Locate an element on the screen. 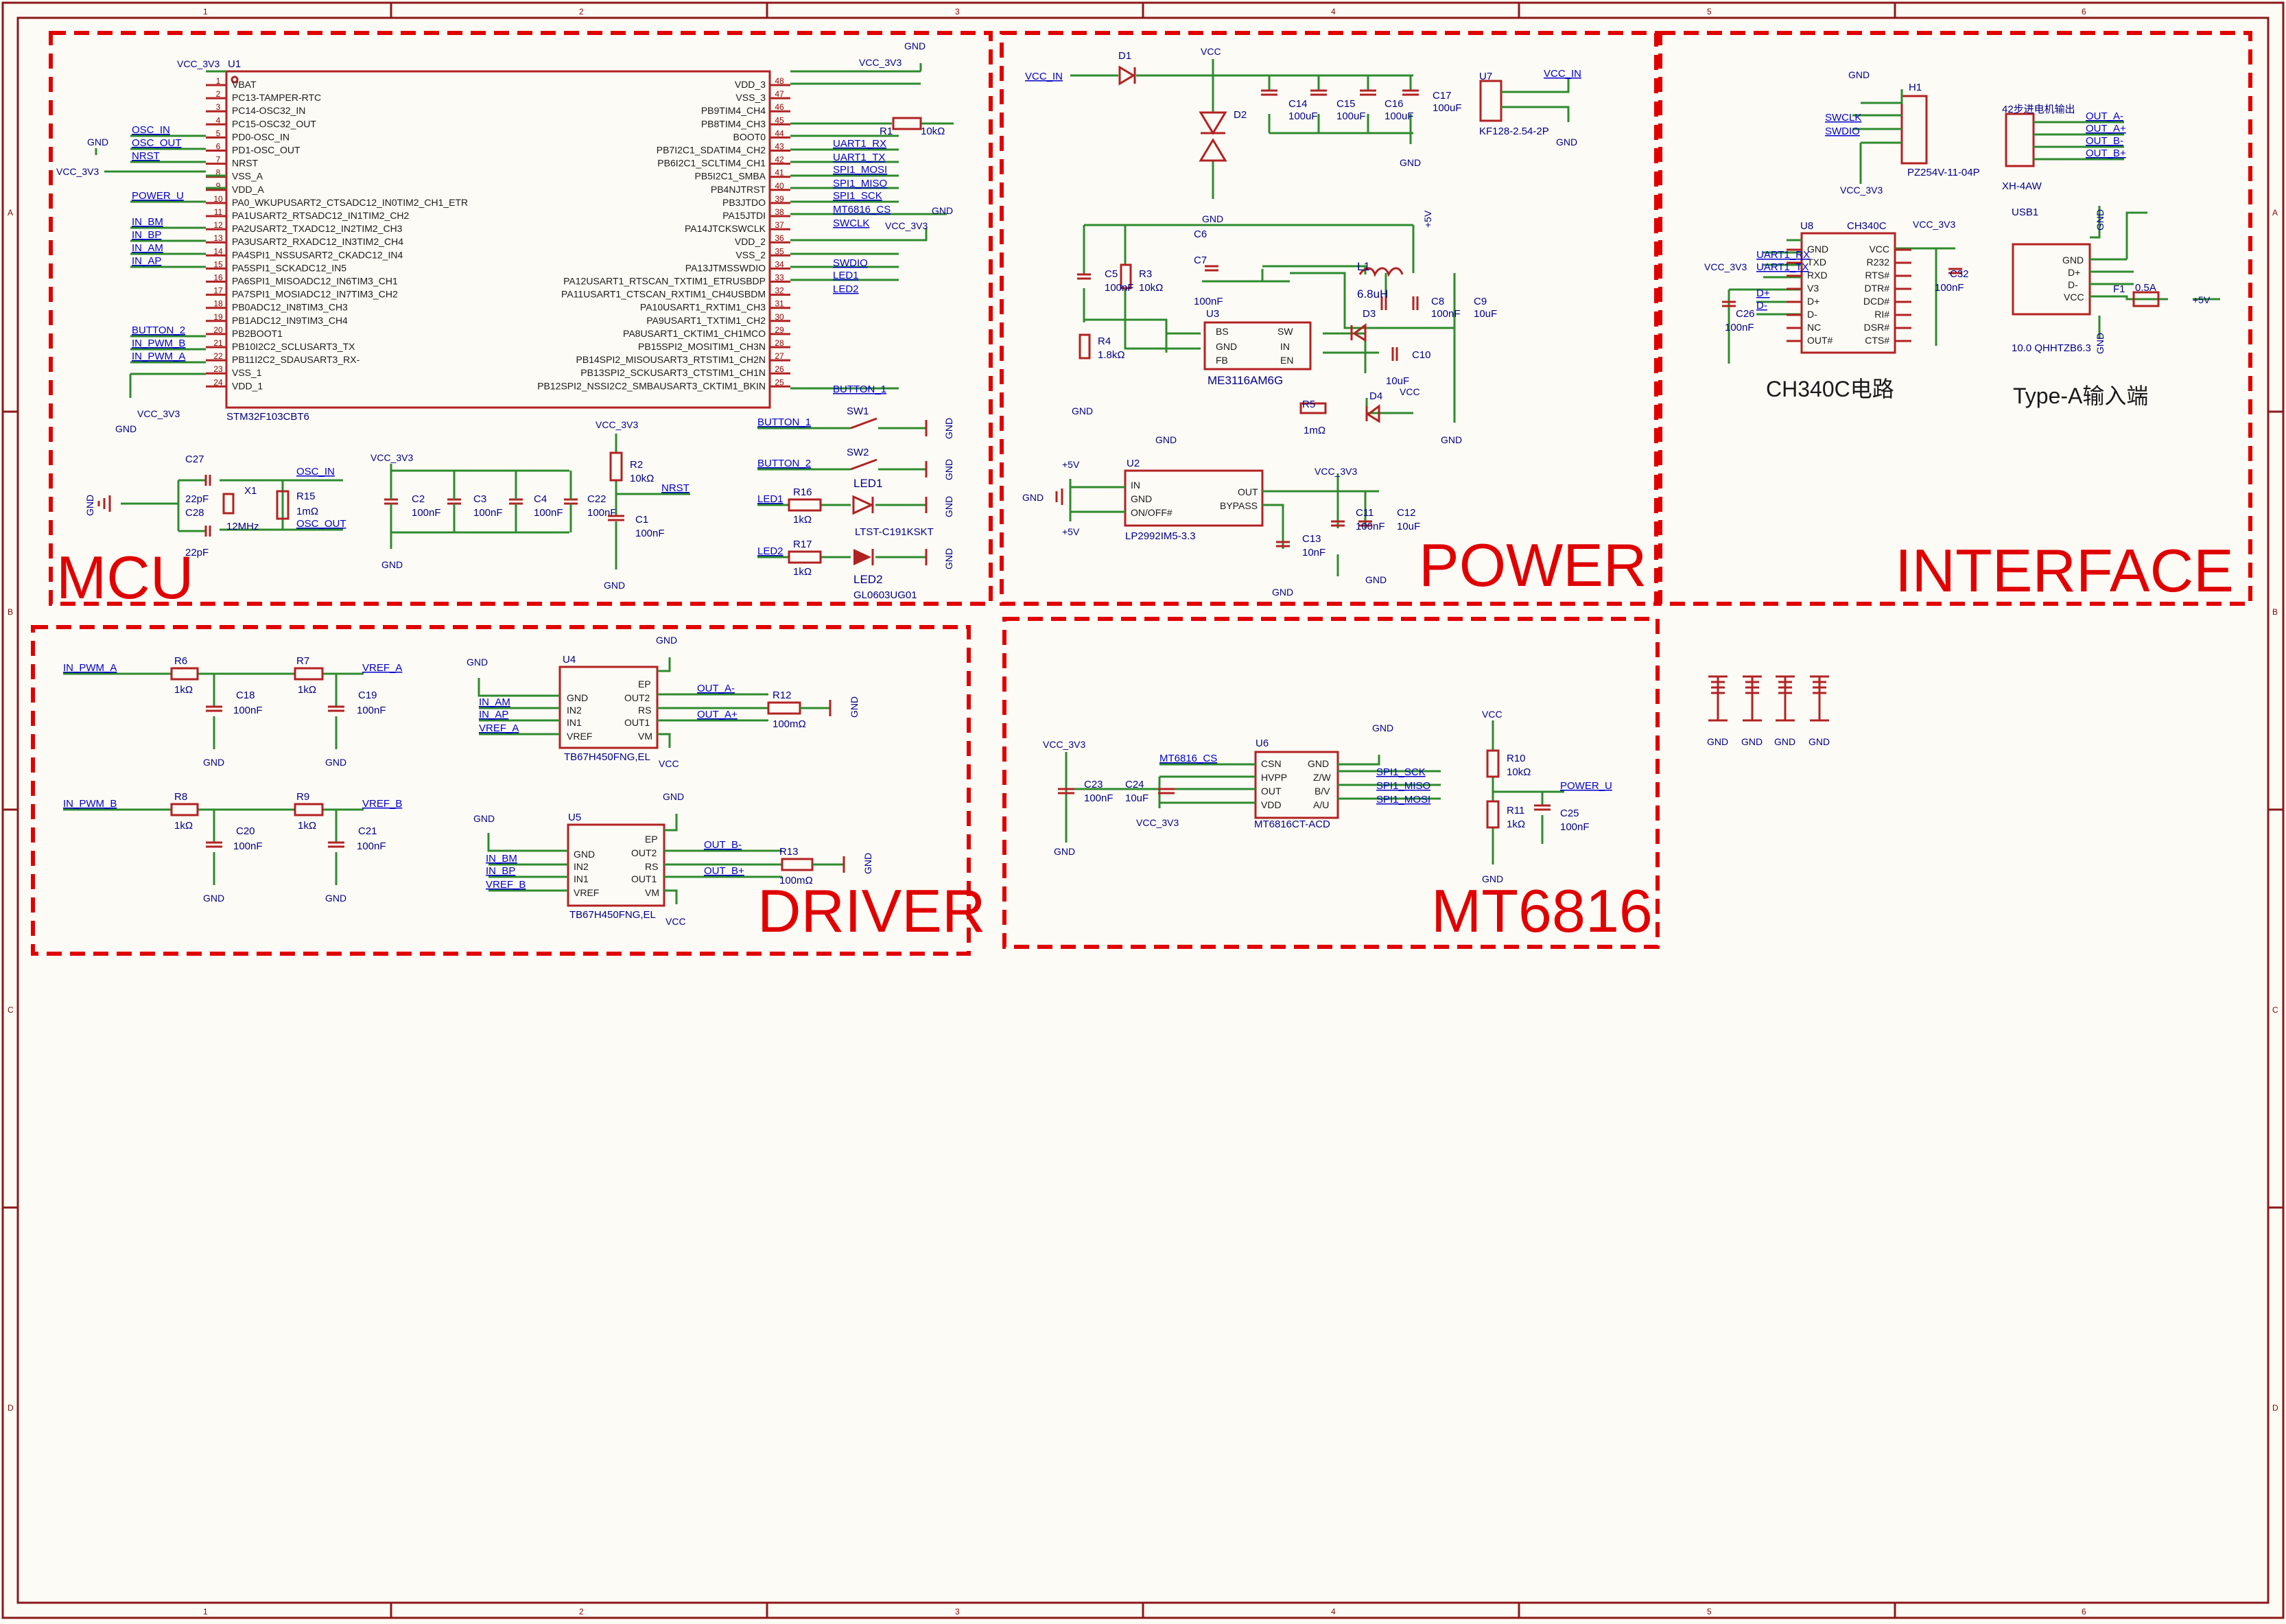 This screenshot has height=1624, width=2286. frame-row-label: C is located at coordinates (11, 1010).